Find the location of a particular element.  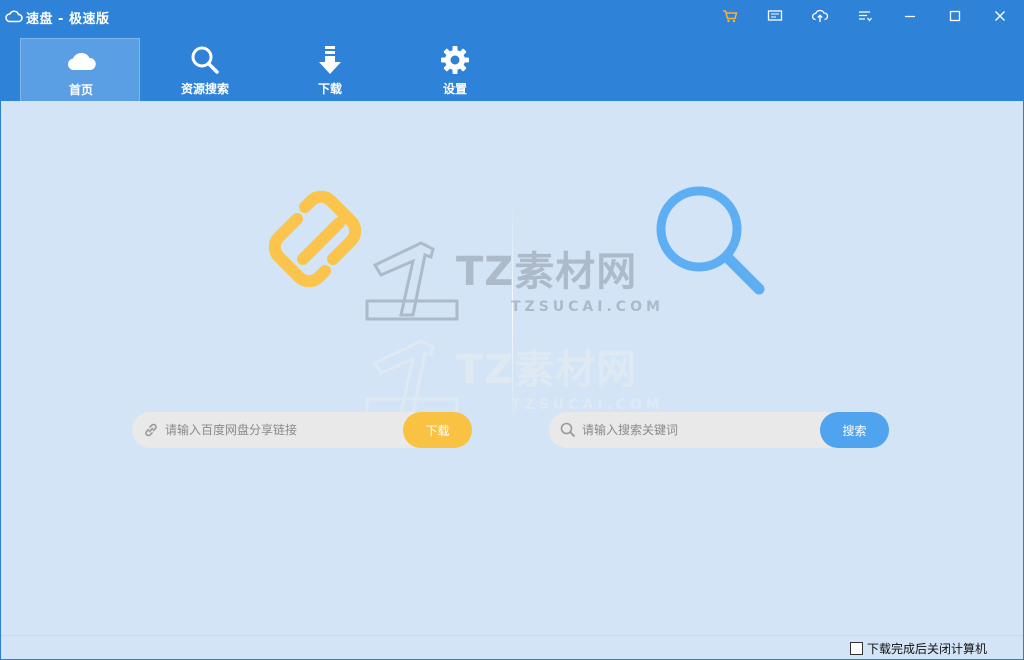

nav-settings-label: 设置 is located at coordinates (454, 89).